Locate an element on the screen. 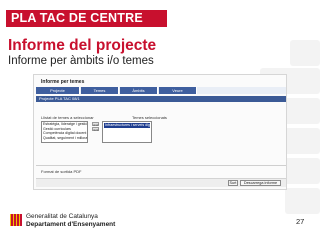 This screenshot has width=320, height=240. list-item: Qualitat, seguiment i millora is located at coordinates (64, 138).